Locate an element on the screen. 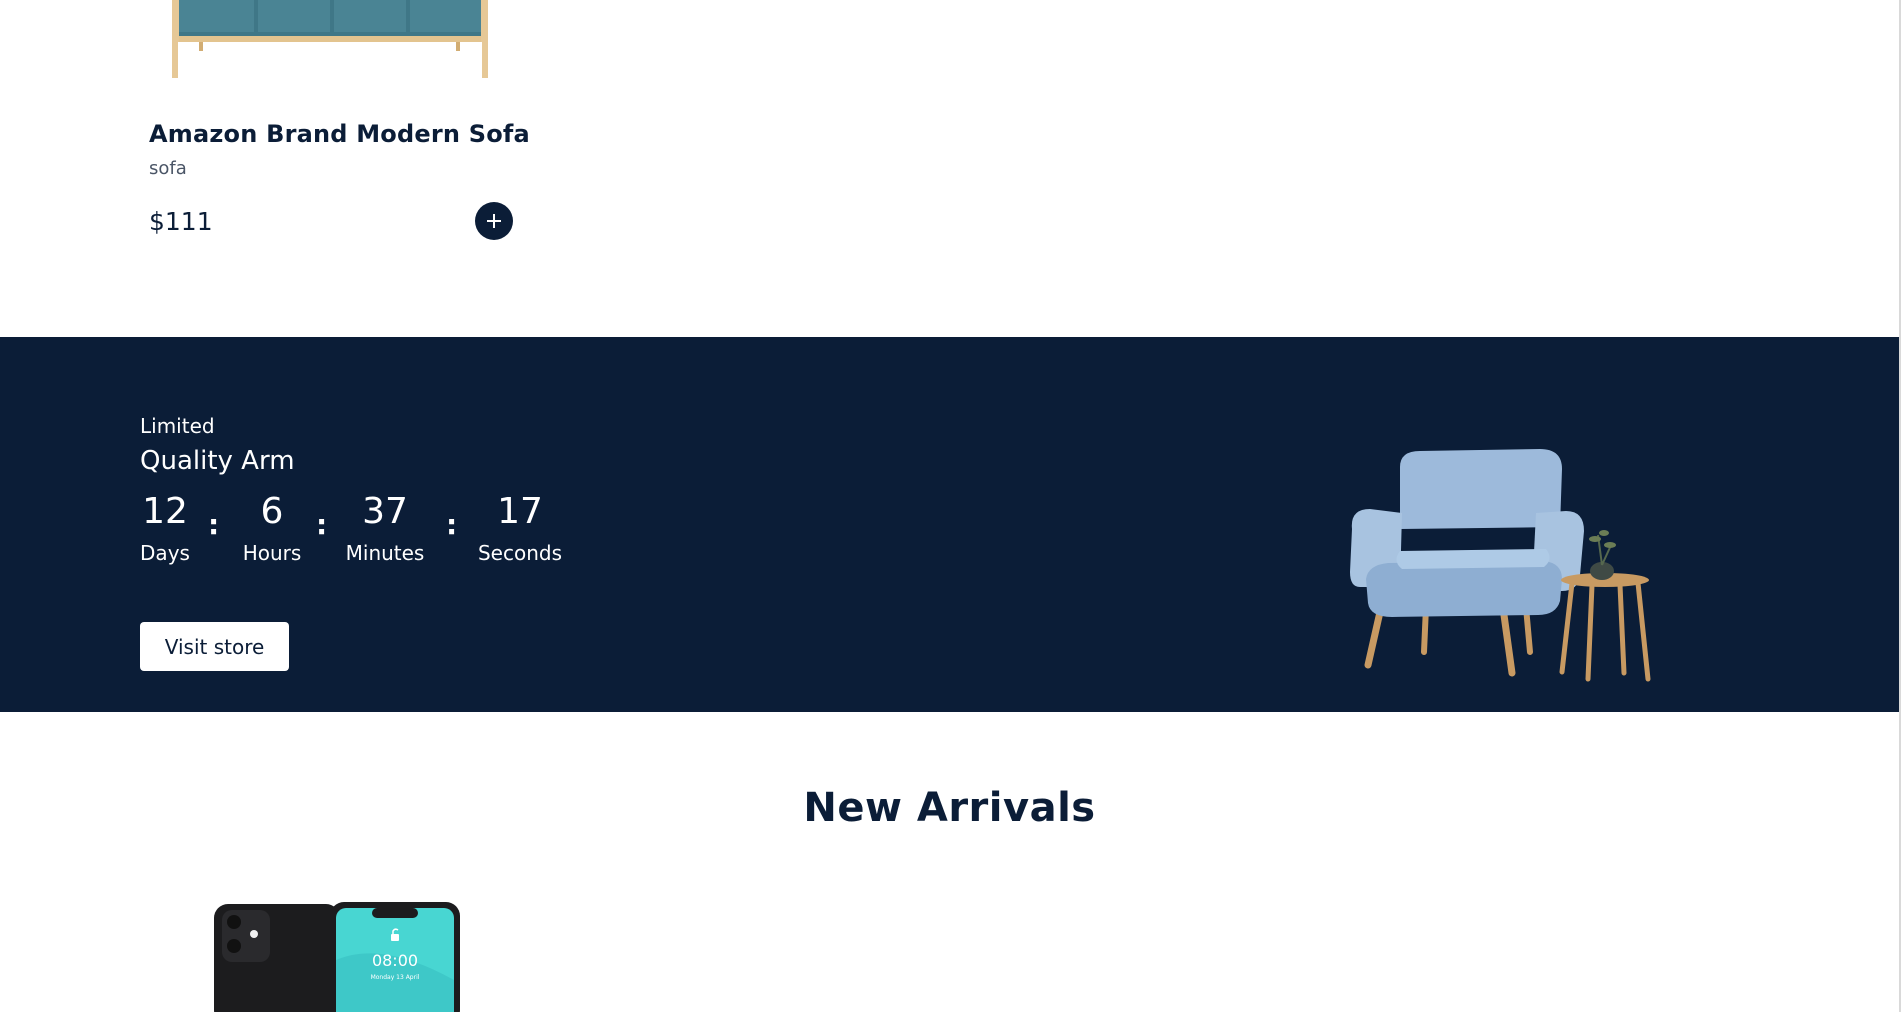 The height and width of the screenshot is (1012, 1901). phone-time: 08:00 is located at coordinates (395, 960).